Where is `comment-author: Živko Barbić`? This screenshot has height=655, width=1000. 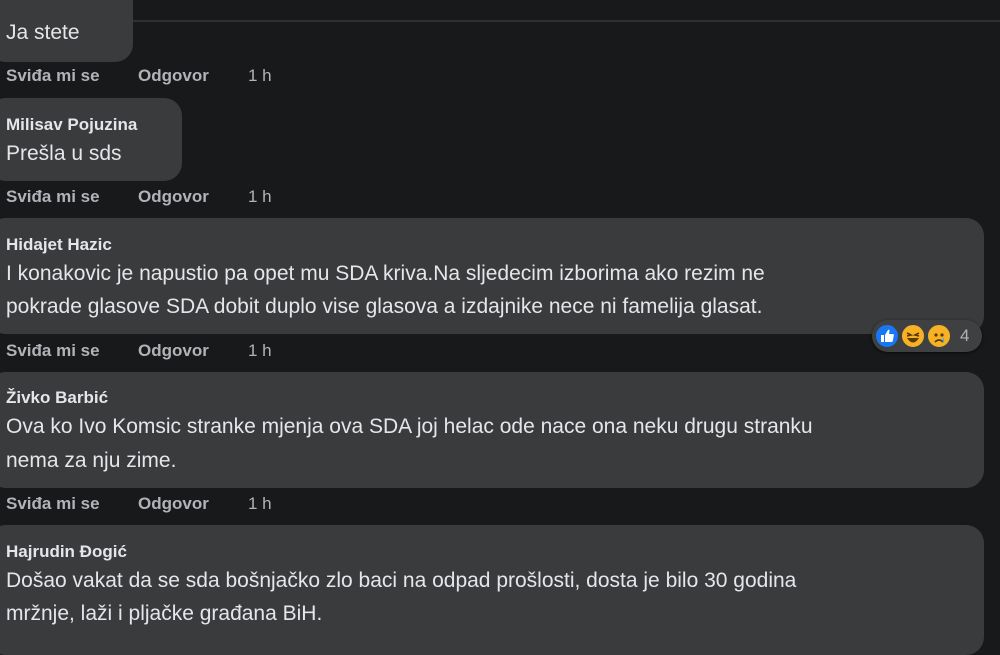 comment-author: Živko Barbić is located at coordinates (57, 398).